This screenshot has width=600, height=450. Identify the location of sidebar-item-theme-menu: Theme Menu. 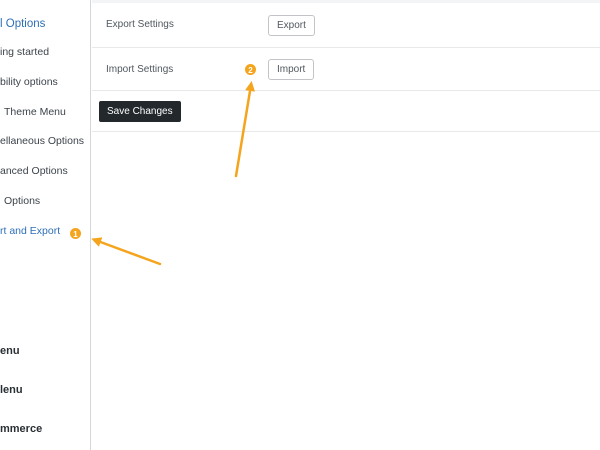
(35, 112).